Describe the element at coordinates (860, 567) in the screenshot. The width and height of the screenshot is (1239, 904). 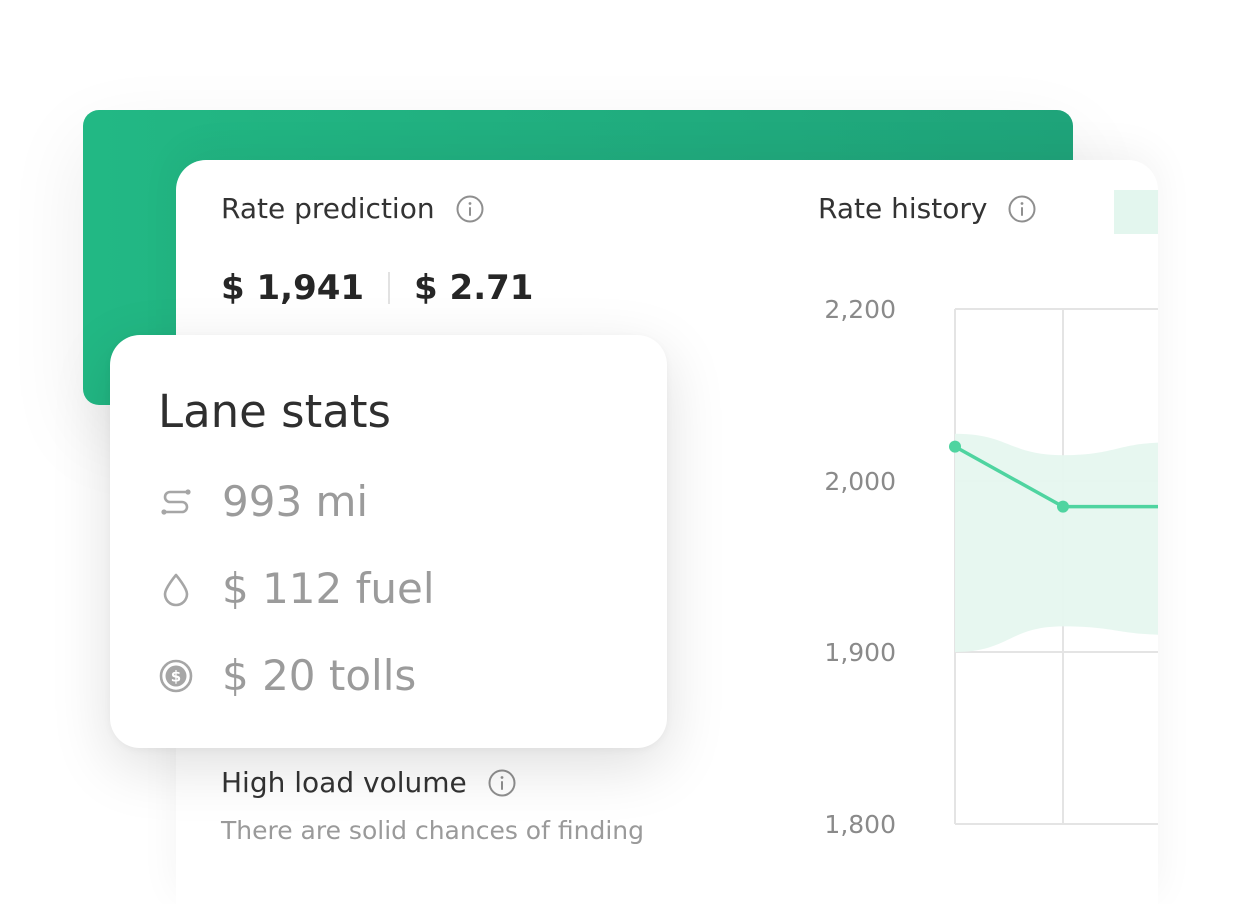
I see `y-axis-ticks: 2,200 2,000 1,900 1,800` at that location.